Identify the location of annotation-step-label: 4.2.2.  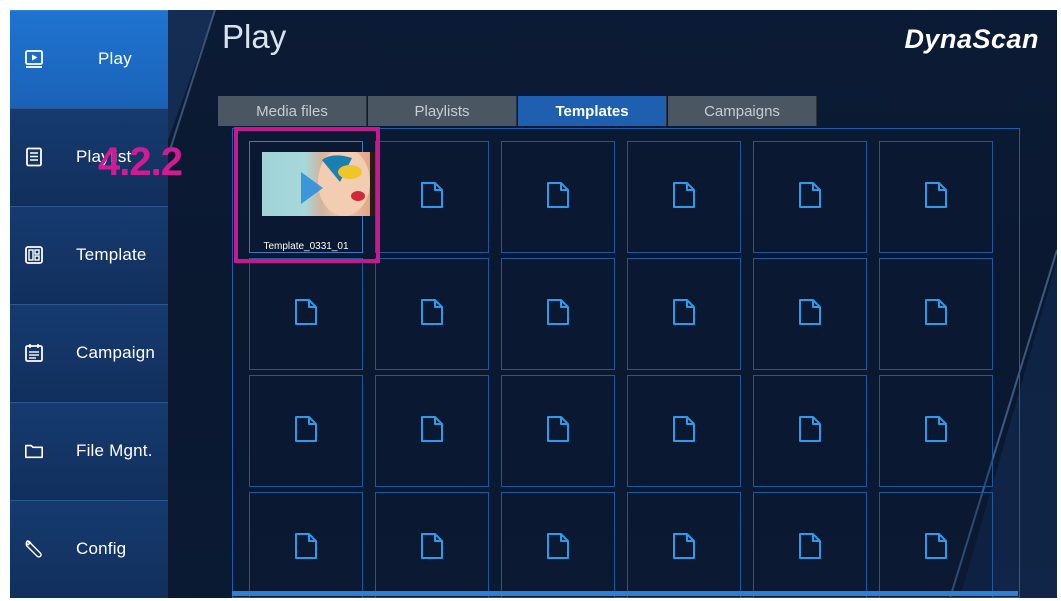
(140, 162).